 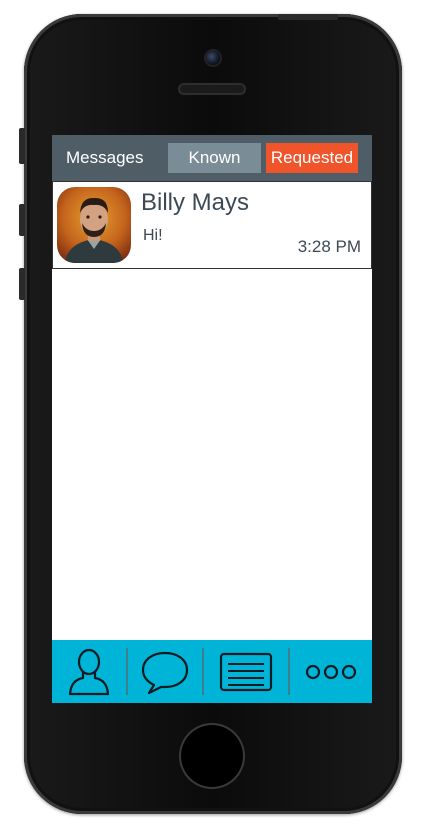 I want to click on bottom-nav, so click(x=212, y=671).